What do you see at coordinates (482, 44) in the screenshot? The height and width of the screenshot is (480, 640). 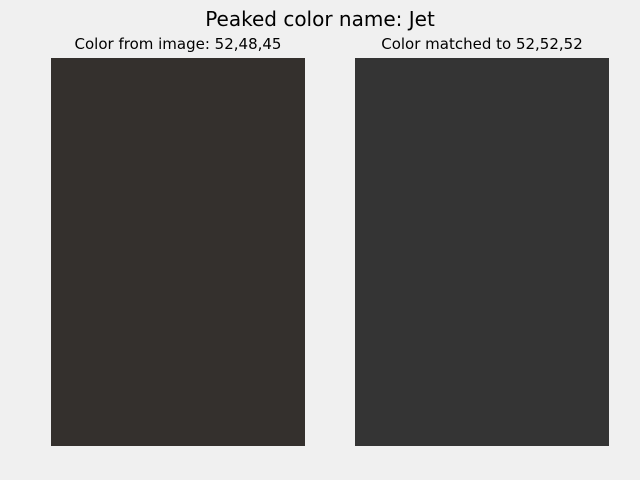 I see `right-panel-title: Color matched to 52,52,52` at bounding box center [482, 44].